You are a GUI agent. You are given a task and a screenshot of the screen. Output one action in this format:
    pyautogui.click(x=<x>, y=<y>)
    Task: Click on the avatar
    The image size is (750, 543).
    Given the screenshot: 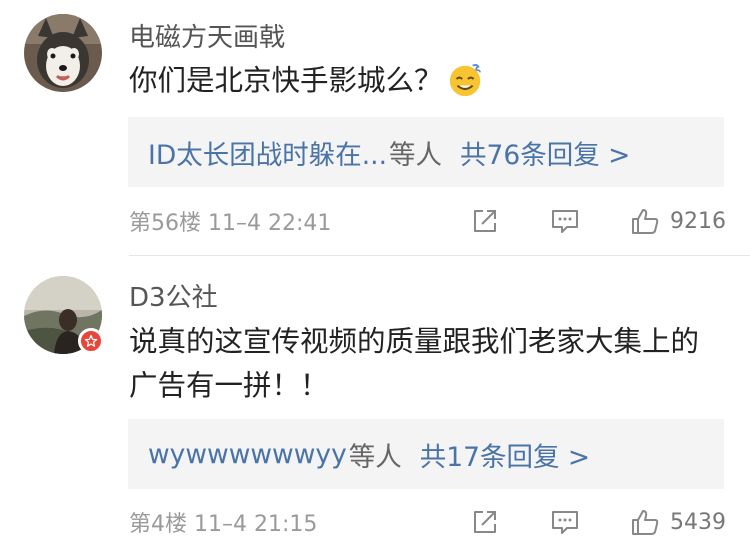 What is the action you would take?
    pyautogui.click(x=63, y=53)
    